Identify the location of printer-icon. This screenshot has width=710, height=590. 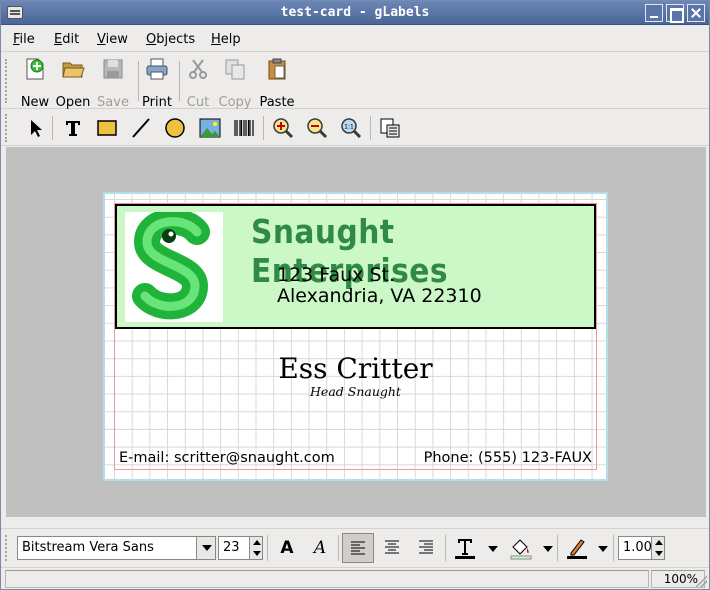
(157, 69).